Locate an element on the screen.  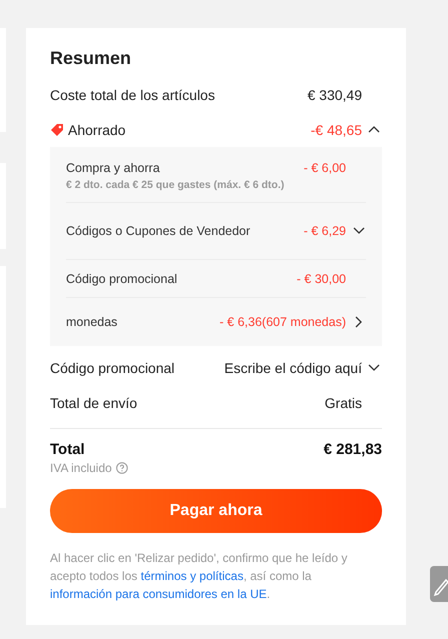
discount-amount: - € 6,29 is located at coordinates (325, 231).